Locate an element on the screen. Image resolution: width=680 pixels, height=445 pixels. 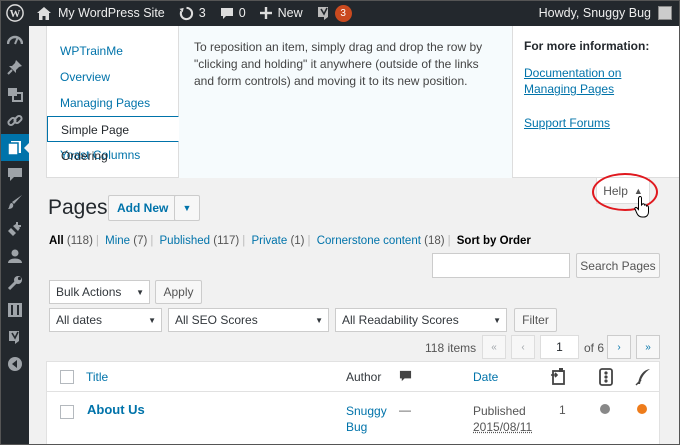
sidebar-item-links is located at coordinates (14, 120).